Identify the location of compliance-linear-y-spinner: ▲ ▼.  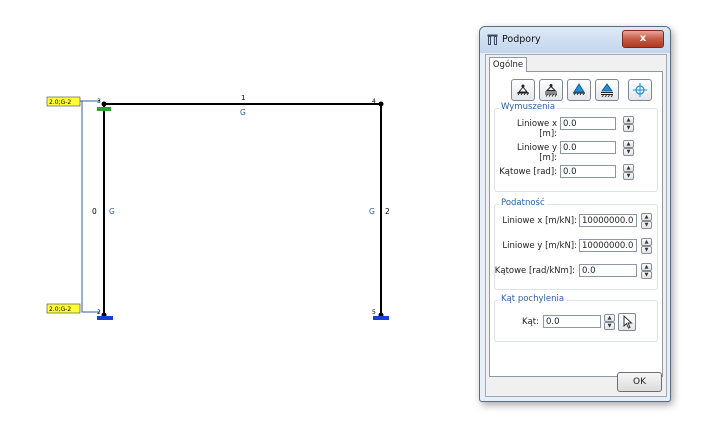
(646, 246).